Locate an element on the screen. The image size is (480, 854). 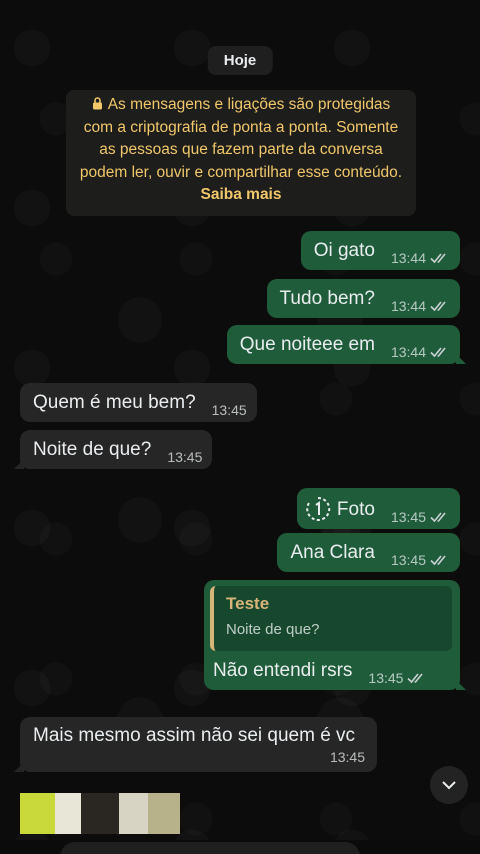
view-once-icon is located at coordinates (318, 508).